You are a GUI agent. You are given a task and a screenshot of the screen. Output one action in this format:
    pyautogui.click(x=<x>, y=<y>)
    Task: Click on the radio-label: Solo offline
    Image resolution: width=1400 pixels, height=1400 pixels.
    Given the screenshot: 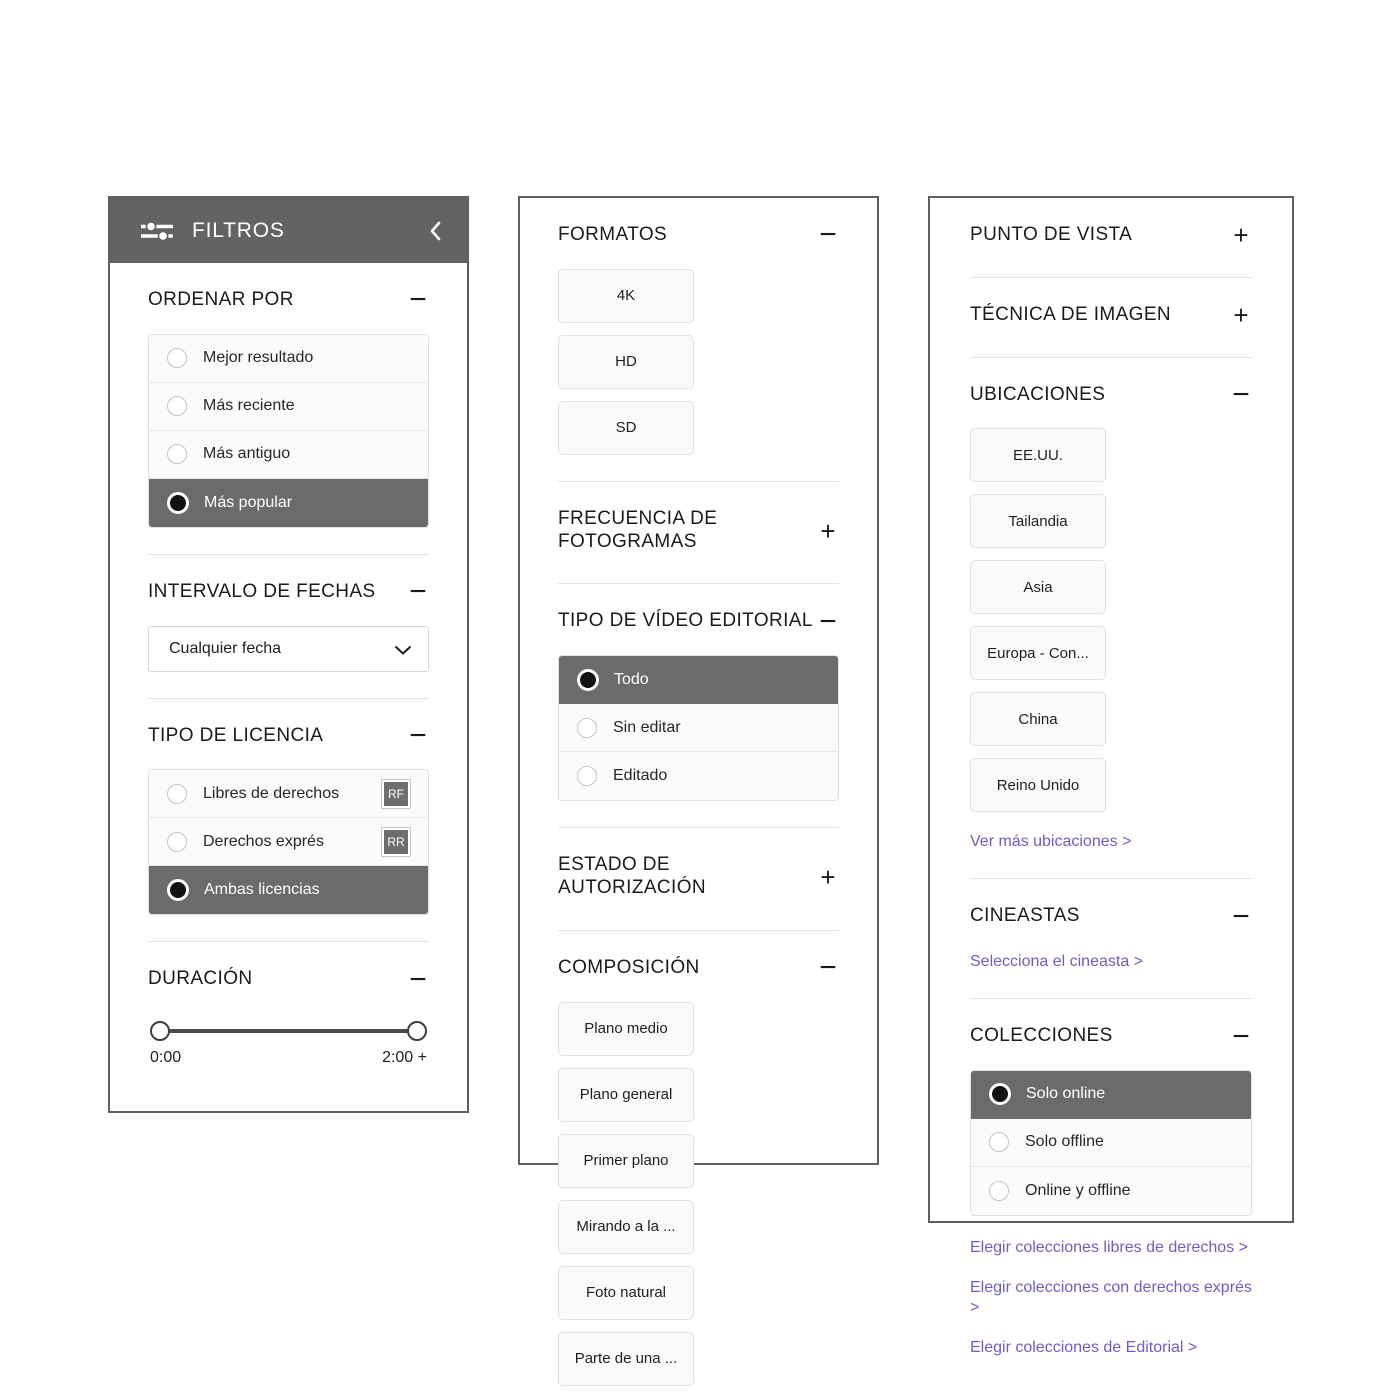 What is the action you would take?
    pyautogui.click(x=1064, y=1142)
    